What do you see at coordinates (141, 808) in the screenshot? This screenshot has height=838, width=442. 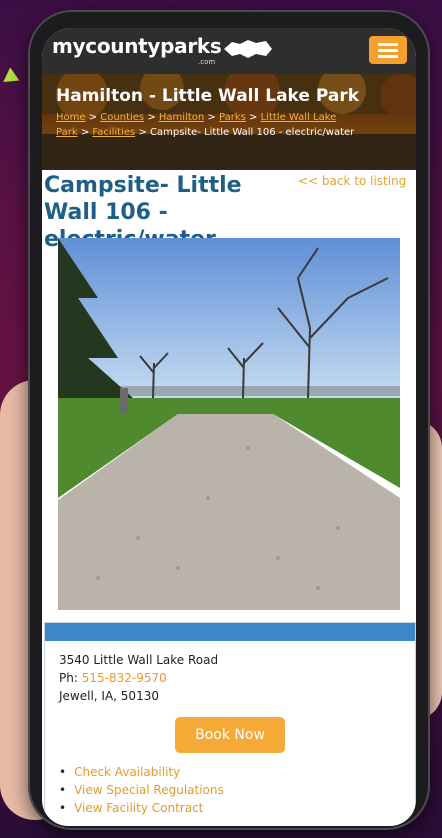 I see `view-facility-contract-link: View Facility Contract` at bounding box center [141, 808].